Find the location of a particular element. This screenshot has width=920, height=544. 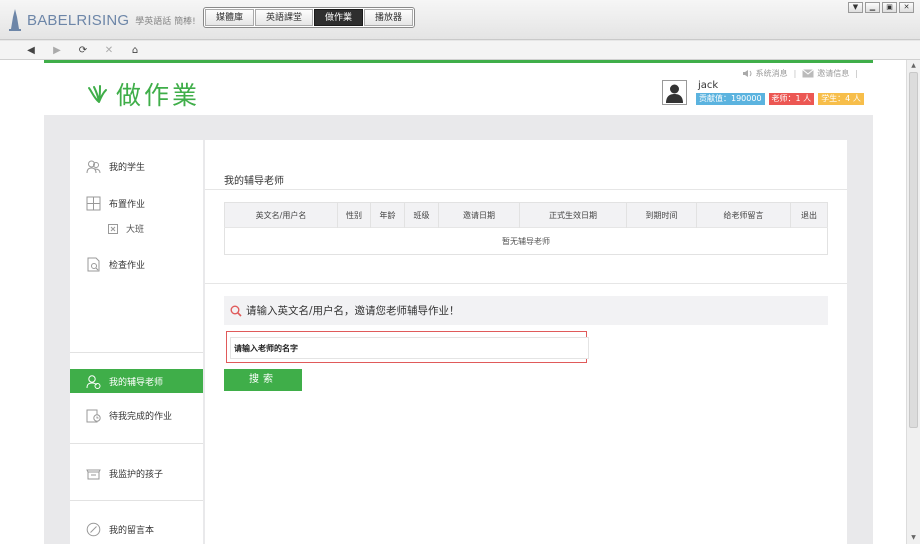

sidebar-item-assign-homework: 布置作业 is located at coordinates (136, 203).